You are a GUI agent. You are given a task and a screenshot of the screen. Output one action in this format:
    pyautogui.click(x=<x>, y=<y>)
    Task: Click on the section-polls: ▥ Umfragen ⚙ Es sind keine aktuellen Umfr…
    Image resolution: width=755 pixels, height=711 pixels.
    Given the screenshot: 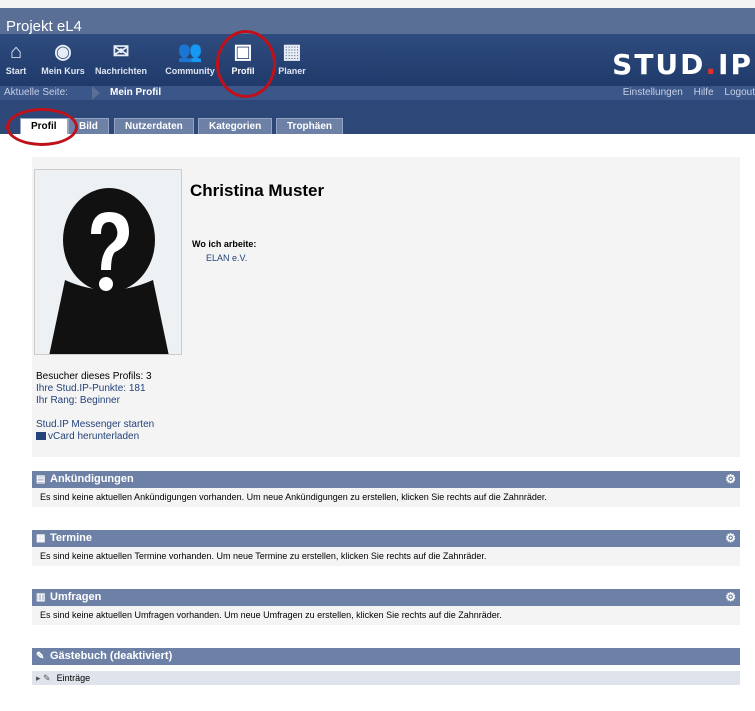 What is the action you would take?
    pyautogui.click(x=386, y=607)
    